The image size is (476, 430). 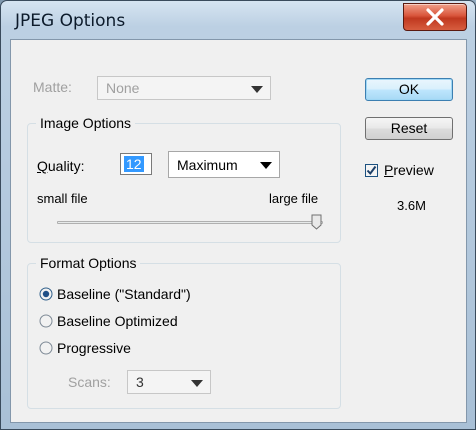 What do you see at coordinates (123, 88) in the screenshot?
I see `matte-value: None` at bounding box center [123, 88].